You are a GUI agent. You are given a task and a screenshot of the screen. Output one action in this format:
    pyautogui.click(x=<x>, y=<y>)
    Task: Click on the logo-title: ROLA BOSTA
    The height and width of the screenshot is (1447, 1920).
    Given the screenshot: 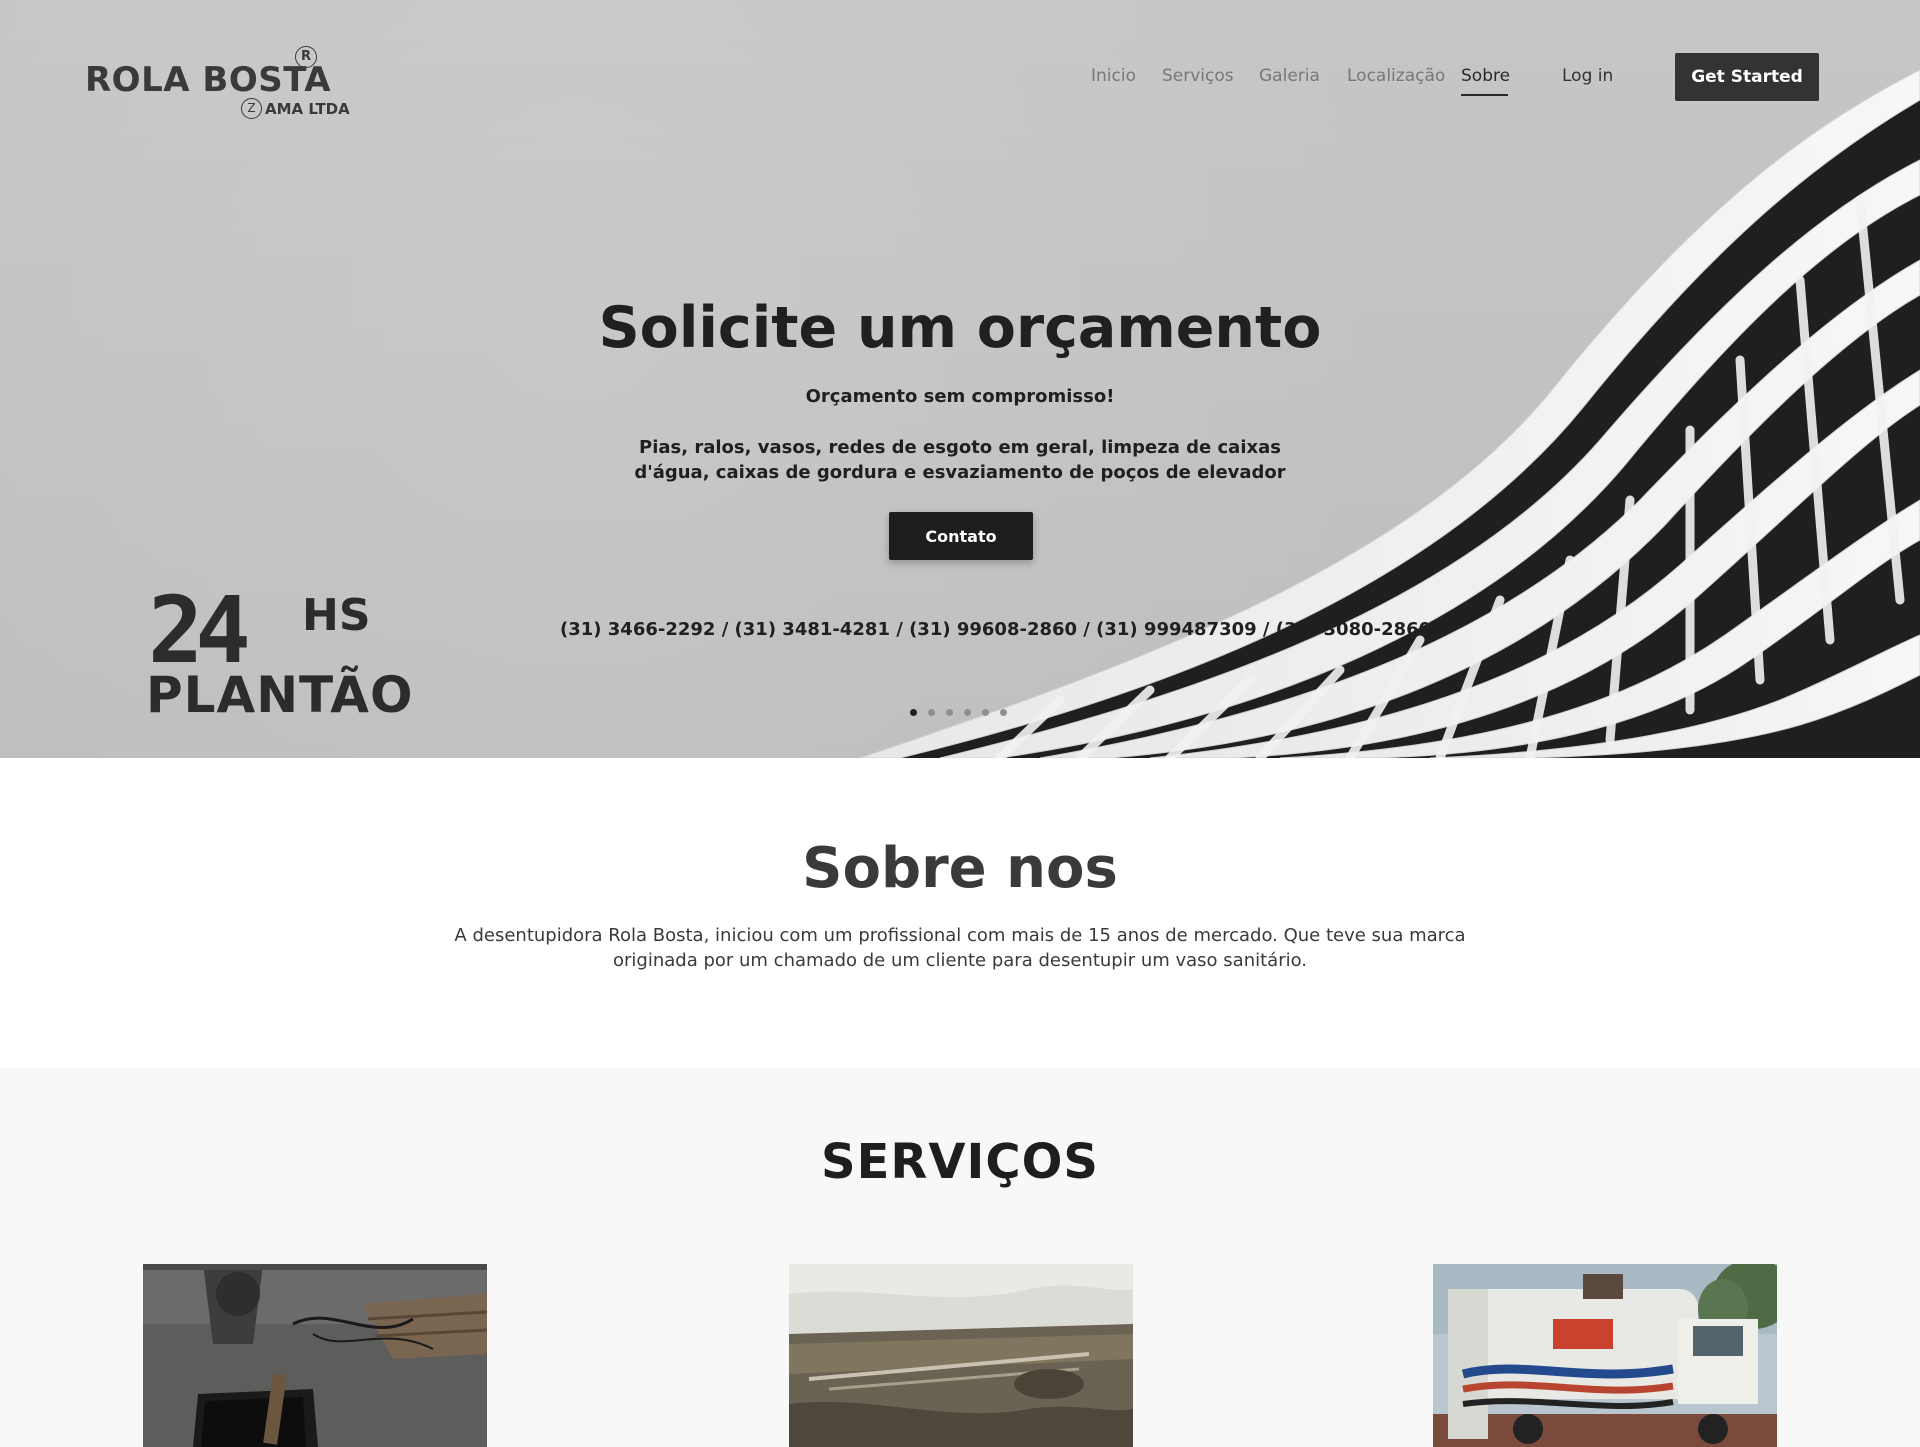 What is the action you would take?
    pyautogui.click(x=208, y=80)
    